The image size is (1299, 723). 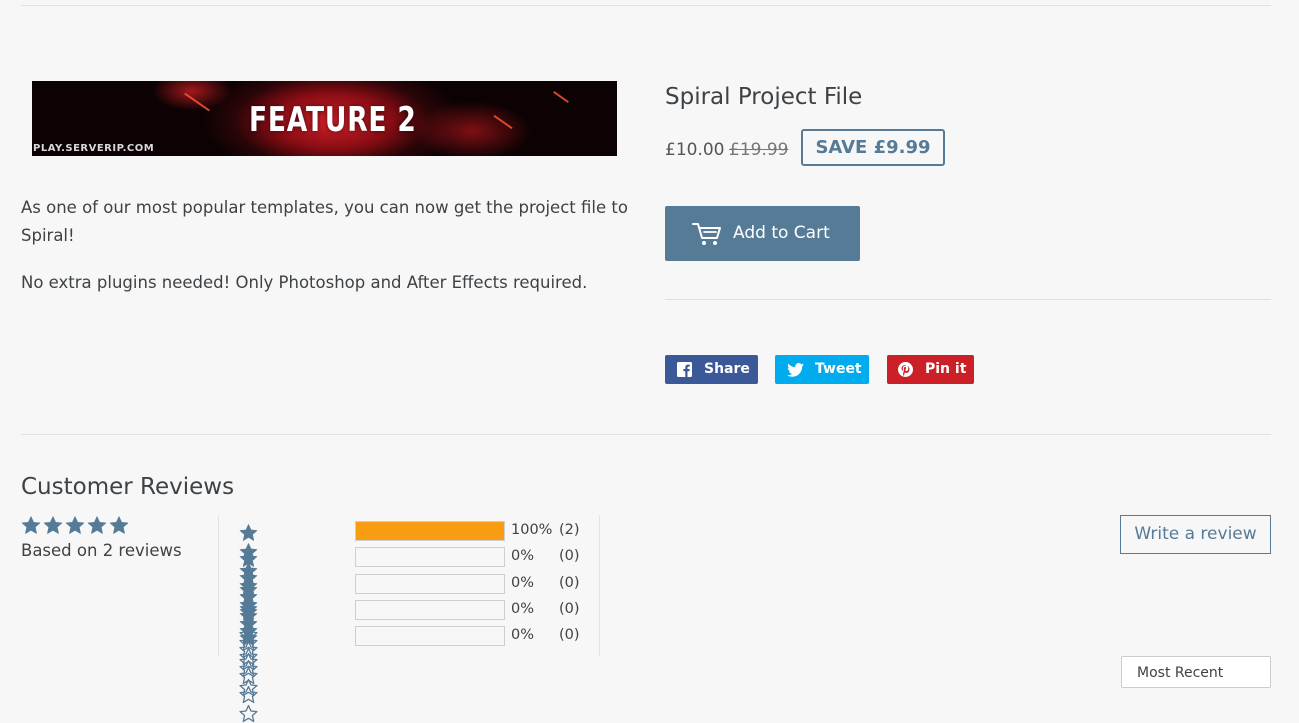 I want to click on average-rating-stars, so click(x=76, y=525).